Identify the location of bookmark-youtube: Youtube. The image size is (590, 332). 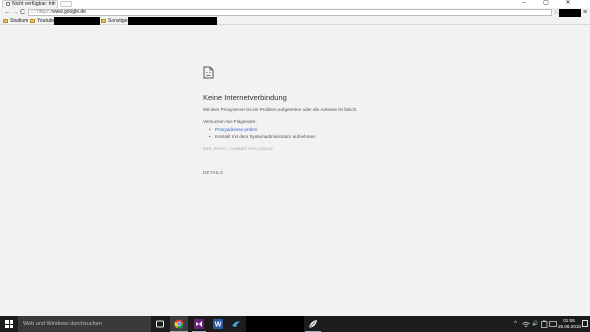
(42, 21).